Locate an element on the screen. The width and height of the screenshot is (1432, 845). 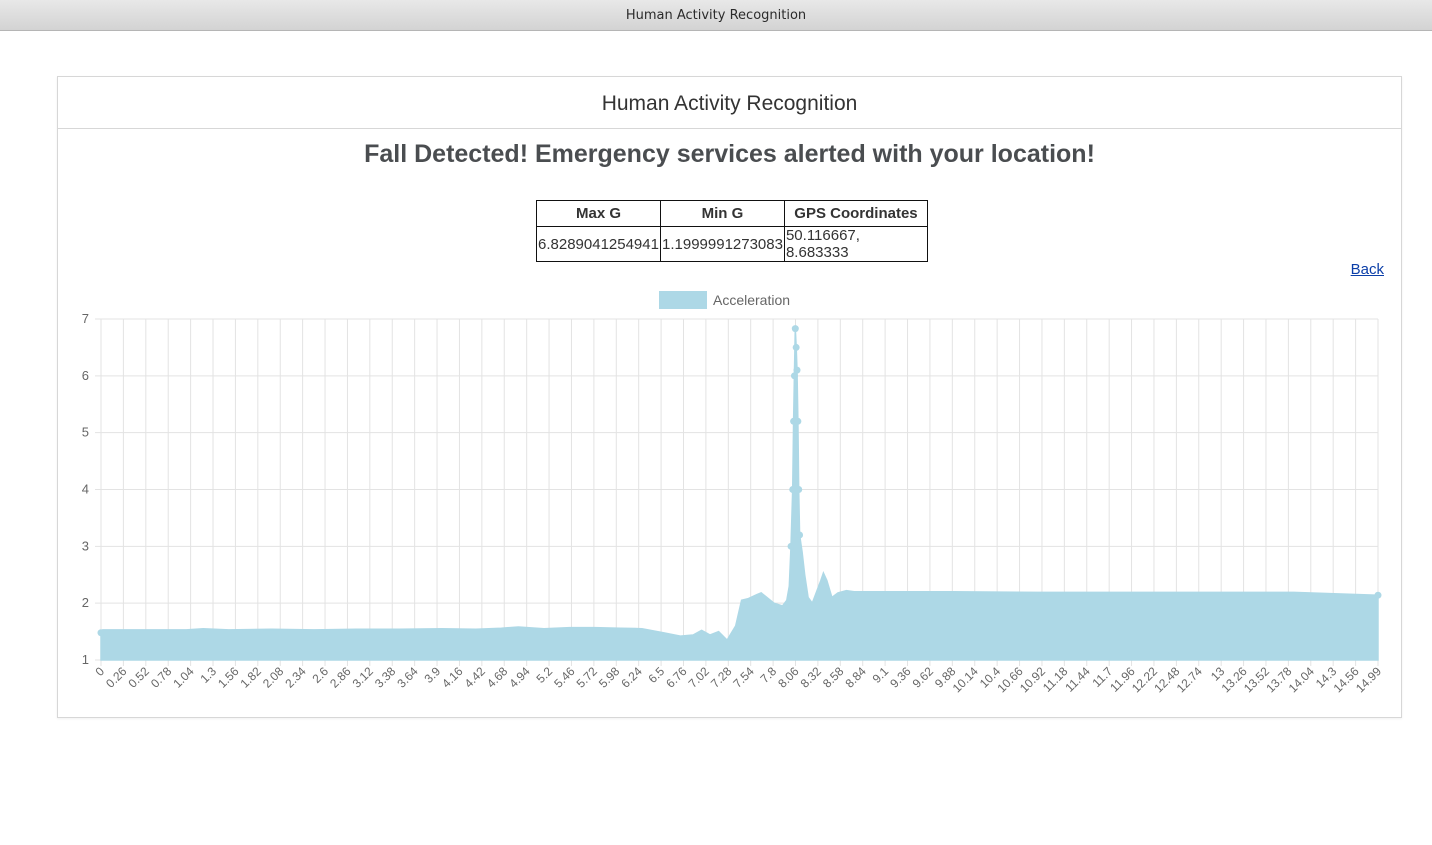
x-tick-label: 4.68 is located at coordinates (497, 677).